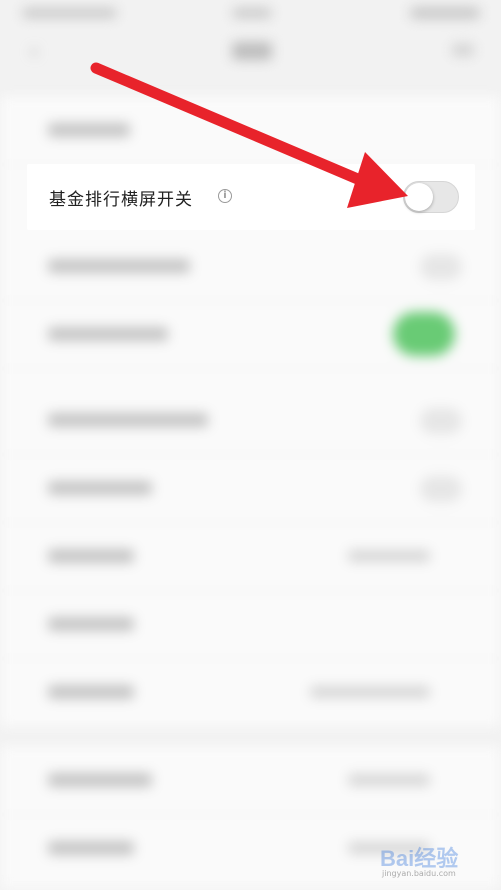 The width and height of the screenshot is (501, 890). I want to click on status-bar-time, so click(252, 13).